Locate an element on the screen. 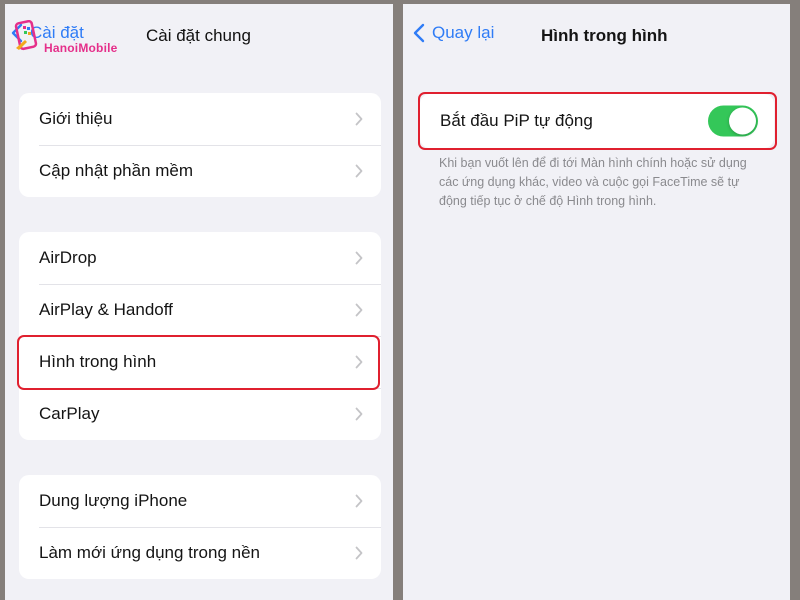  row-picture-in-picture: Hình trong hình is located at coordinates (200, 362).